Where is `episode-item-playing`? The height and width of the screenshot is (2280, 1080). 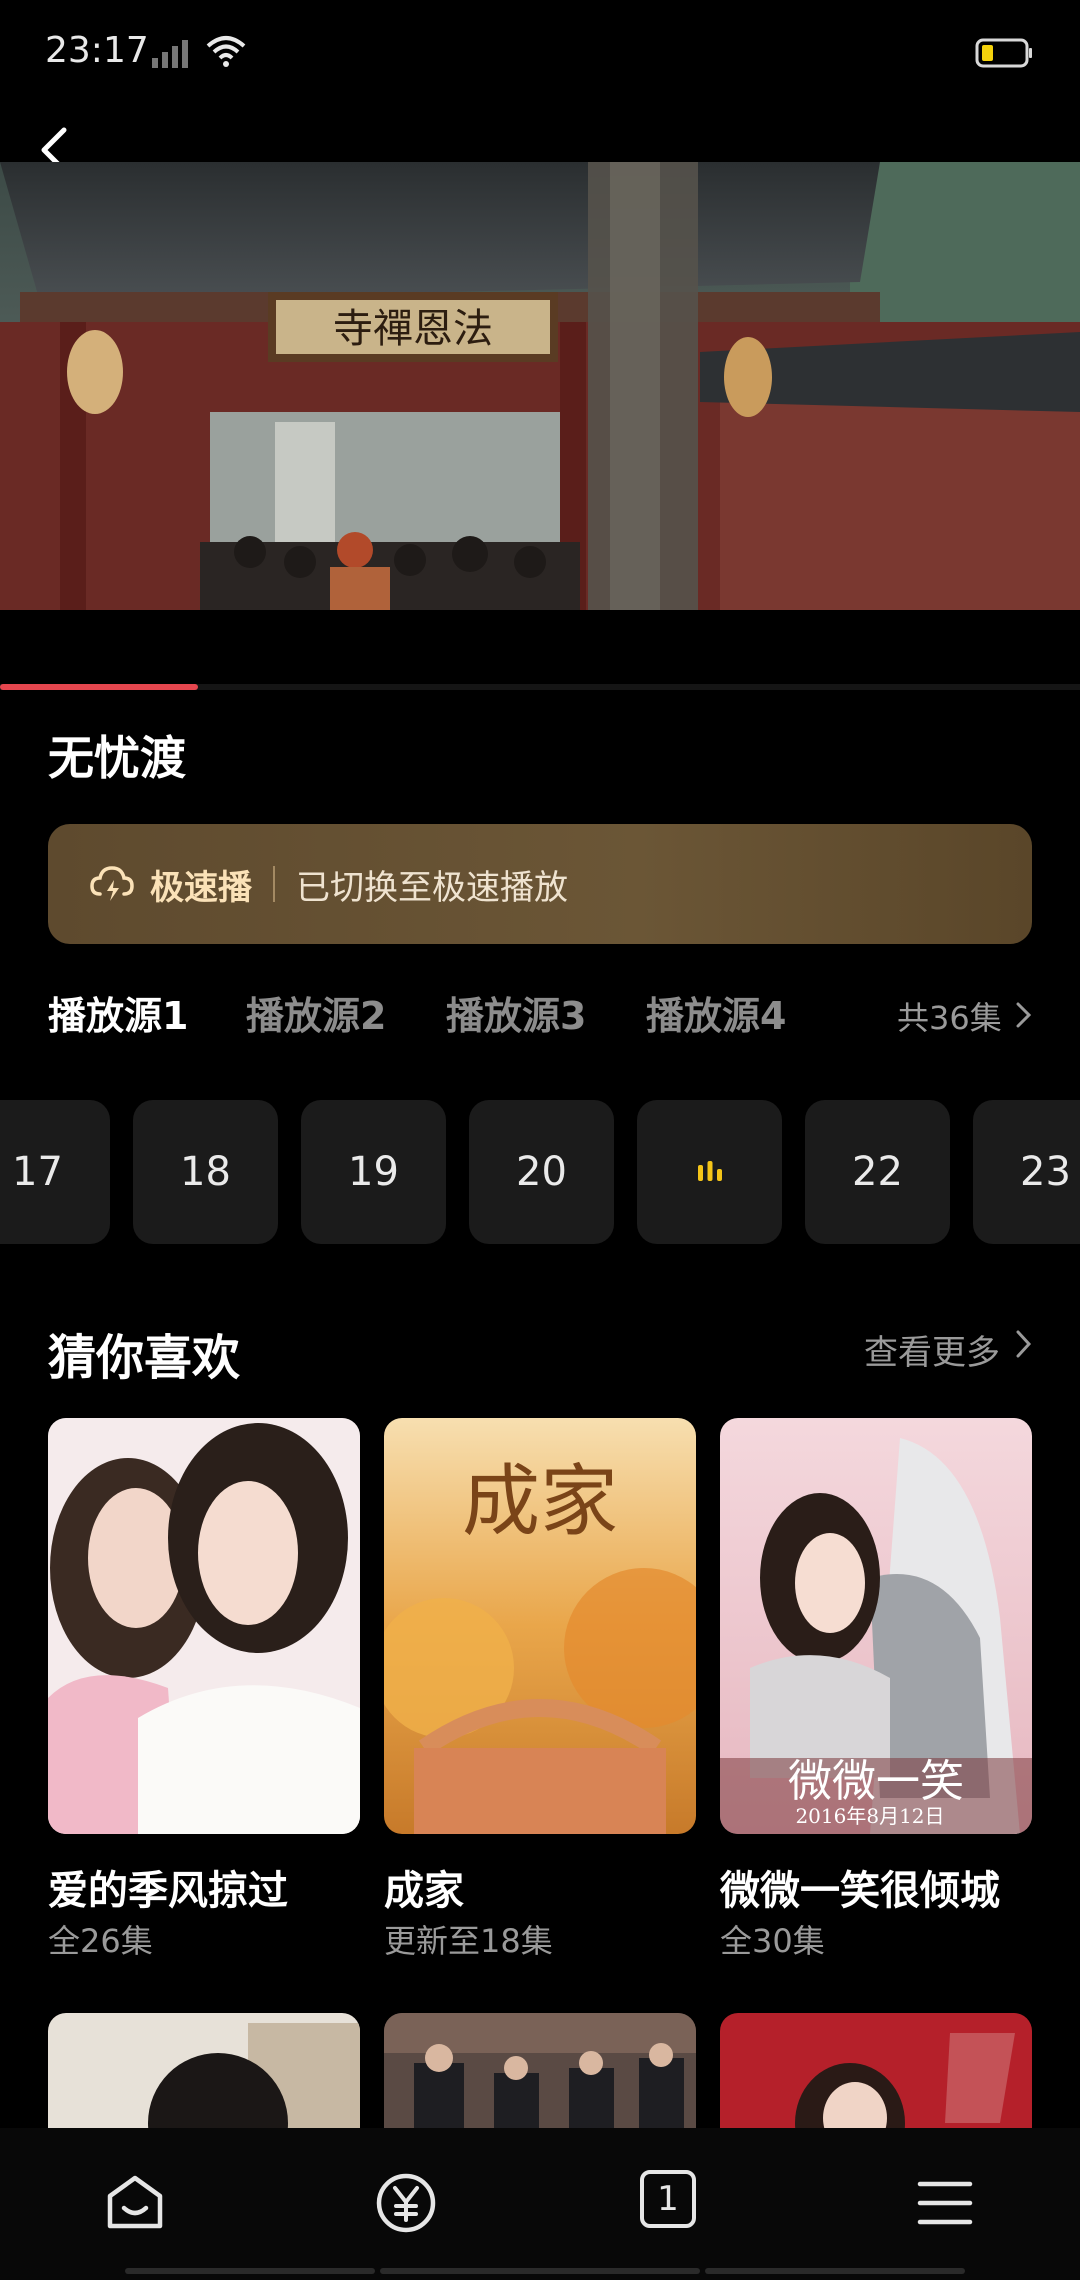 episode-item-playing is located at coordinates (709, 1172).